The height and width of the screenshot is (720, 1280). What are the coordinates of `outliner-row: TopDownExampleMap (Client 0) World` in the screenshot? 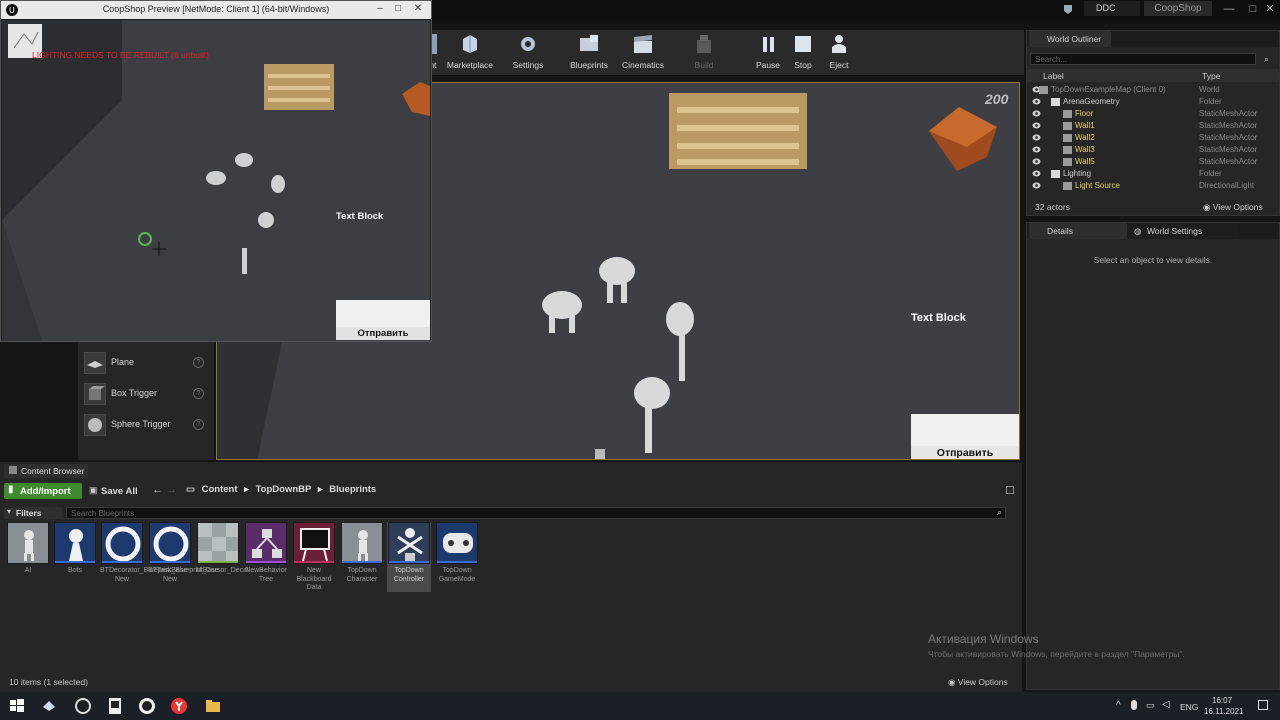 It's located at (1153, 90).